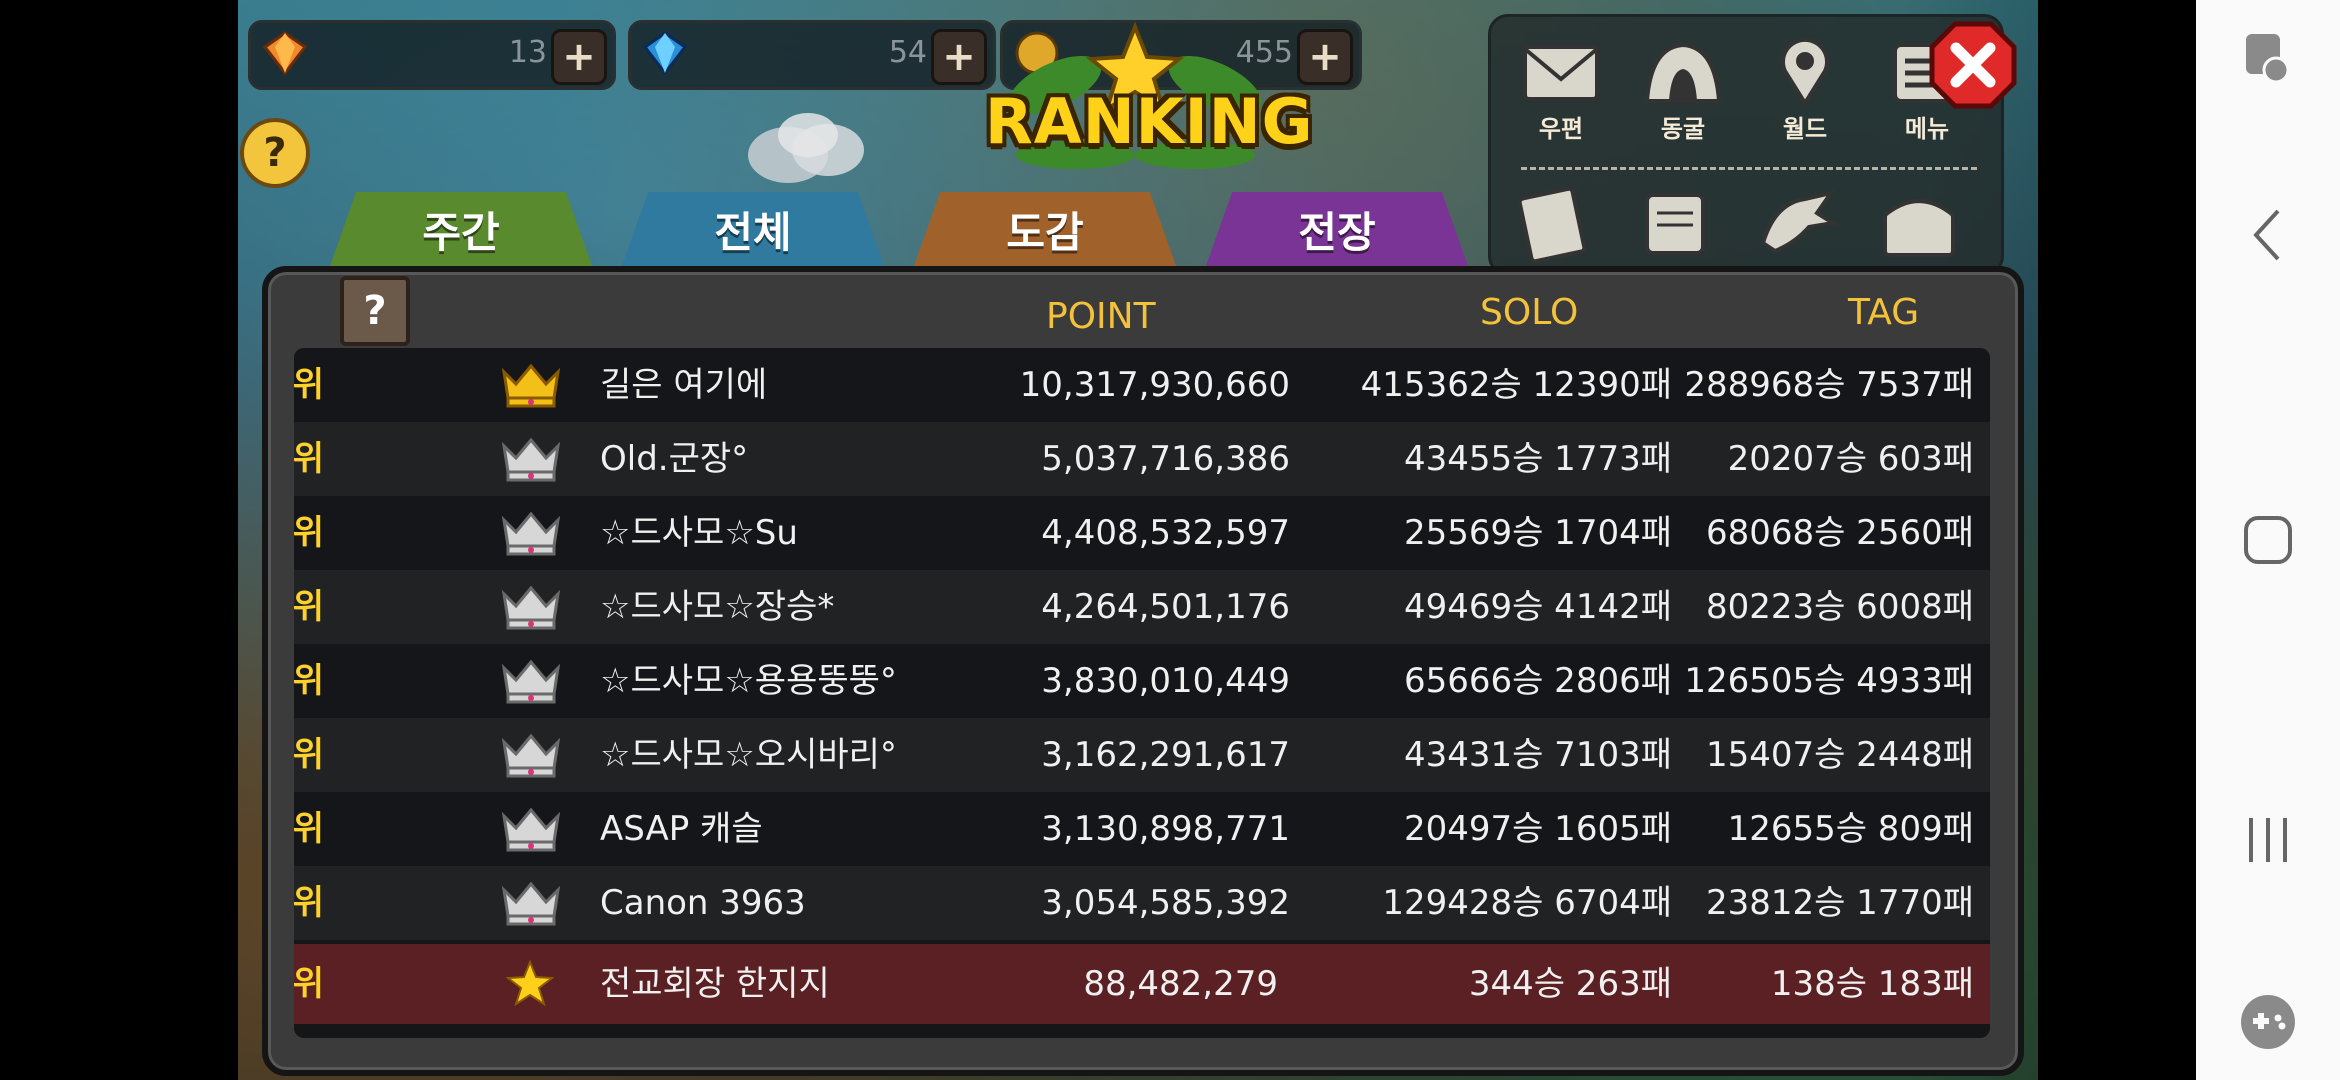 The image size is (2340, 1080). What do you see at coordinates (806, 148) in the screenshot?
I see `cloud-decoration` at bounding box center [806, 148].